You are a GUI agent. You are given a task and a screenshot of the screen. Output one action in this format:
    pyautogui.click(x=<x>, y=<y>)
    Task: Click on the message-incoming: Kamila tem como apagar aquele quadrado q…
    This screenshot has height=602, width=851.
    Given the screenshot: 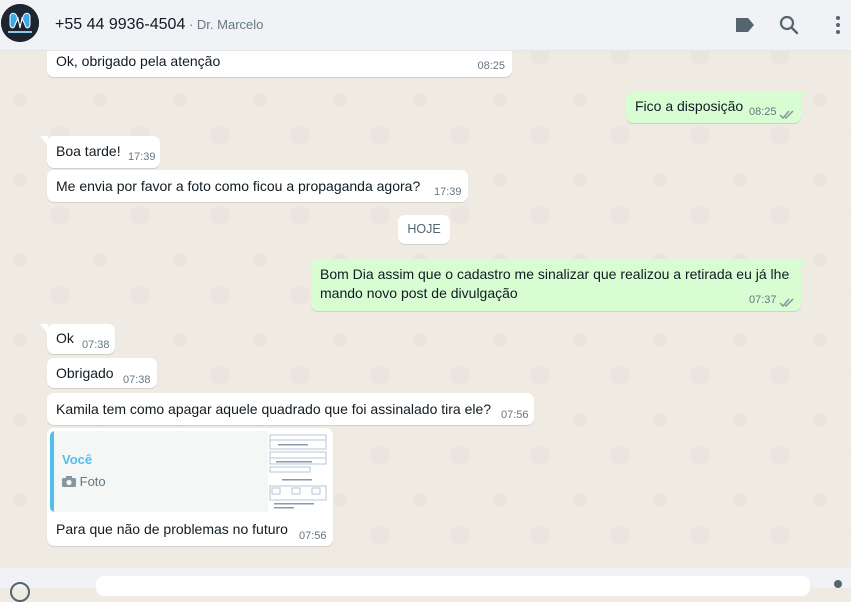 What is the action you would take?
    pyautogui.click(x=290, y=409)
    